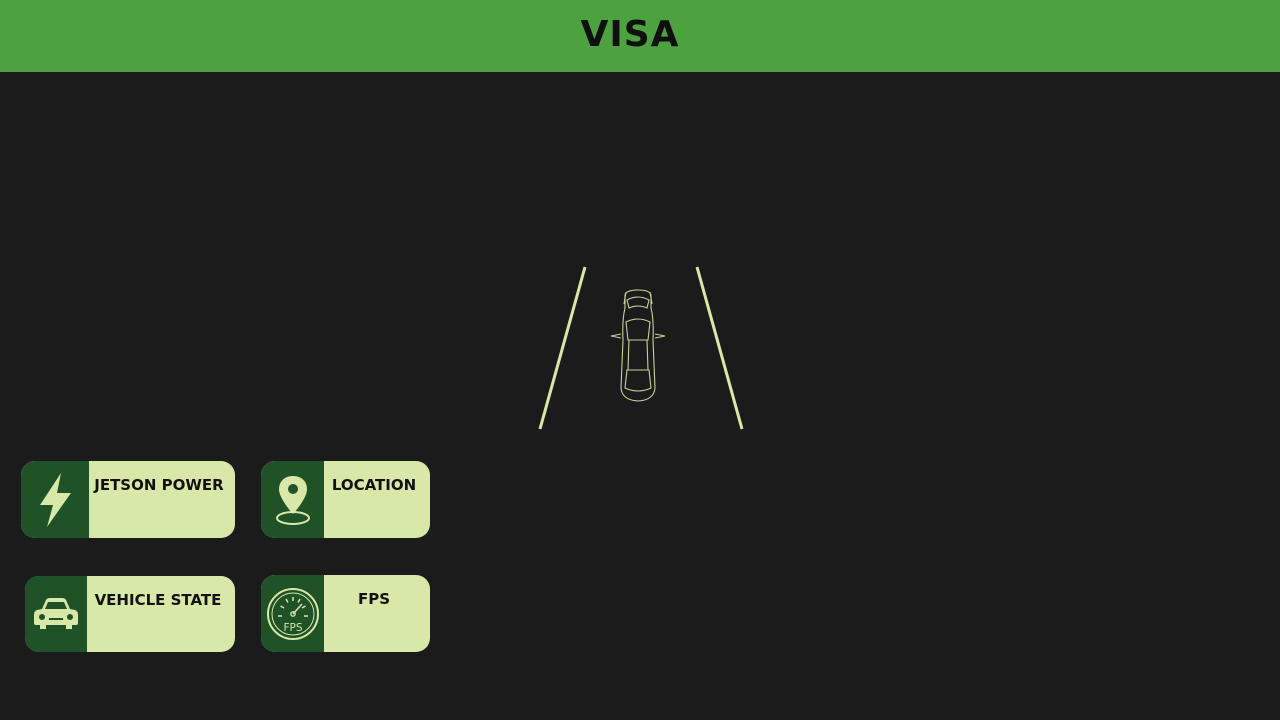 The width and height of the screenshot is (1280, 720). I want to click on lightning-bolt-icon, so click(55, 499).